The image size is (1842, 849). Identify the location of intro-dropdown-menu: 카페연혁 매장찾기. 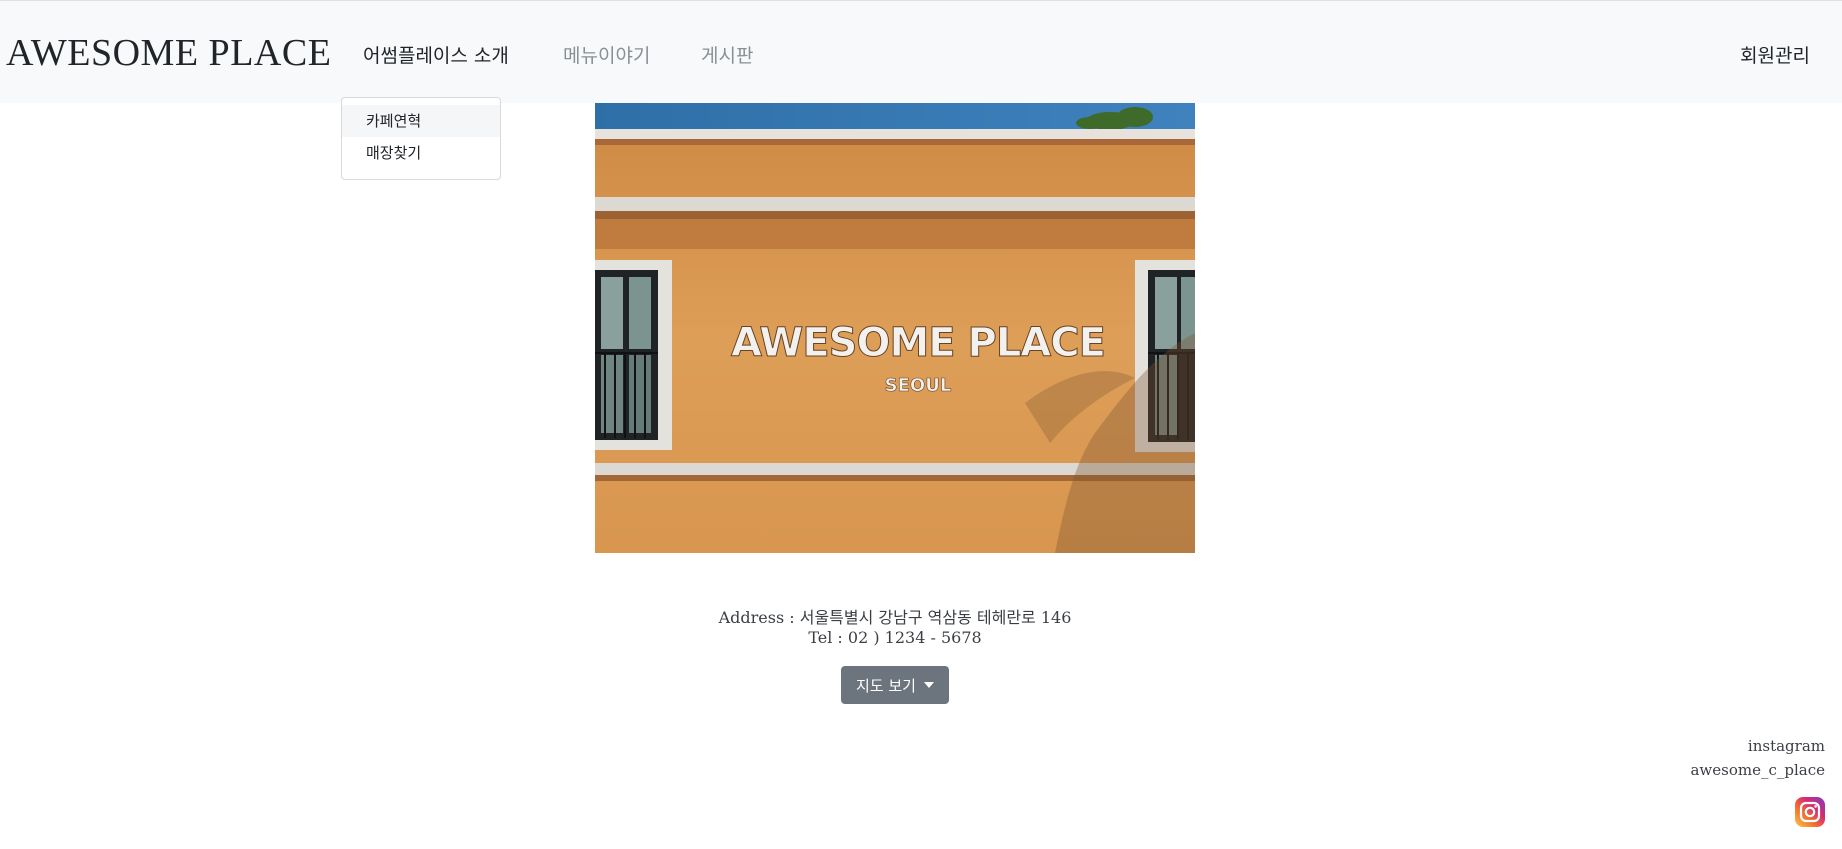
(421, 138).